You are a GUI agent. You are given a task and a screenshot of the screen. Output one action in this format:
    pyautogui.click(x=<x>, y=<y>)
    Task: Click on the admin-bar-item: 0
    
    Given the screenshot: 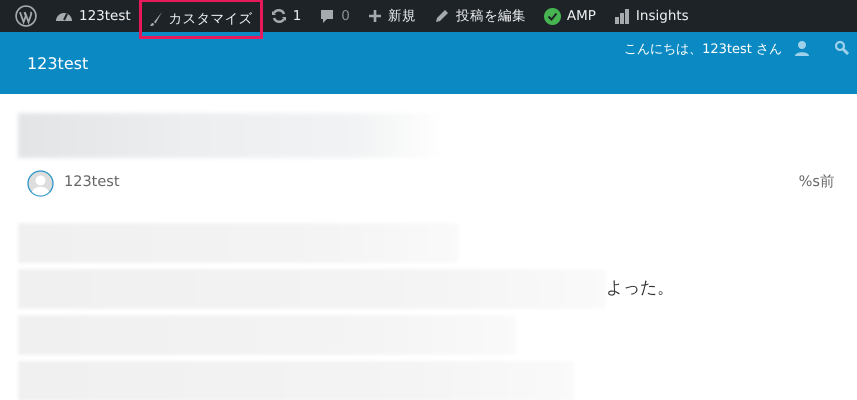 What is the action you would take?
    pyautogui.click(x=334, y=16)
    